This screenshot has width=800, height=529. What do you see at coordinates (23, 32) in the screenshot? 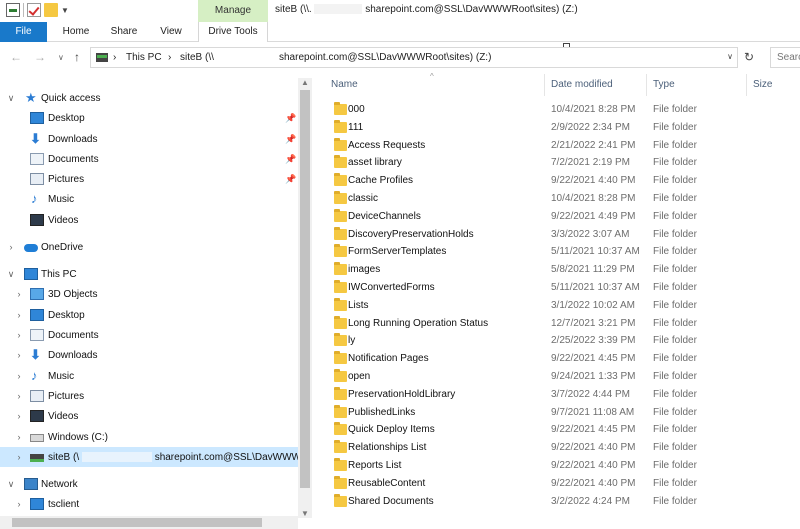
I see `tab-file: File` at bounding box center [23, 32].